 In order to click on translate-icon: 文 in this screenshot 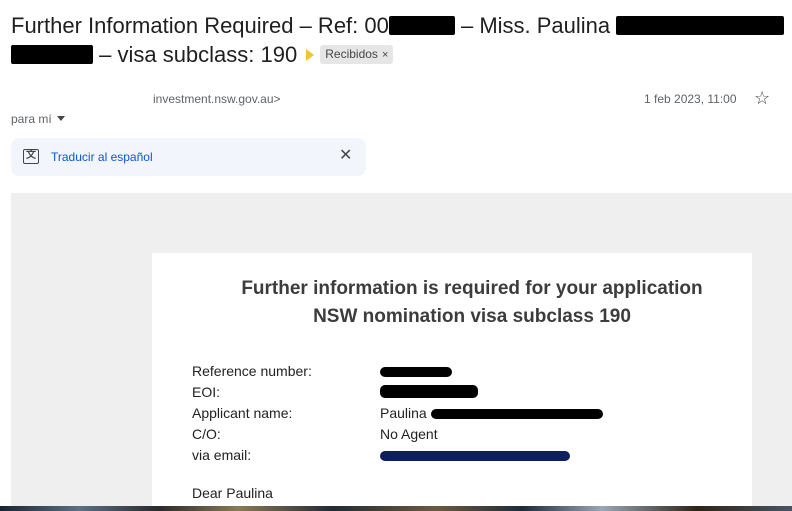, I will do `click(31, 156)`.